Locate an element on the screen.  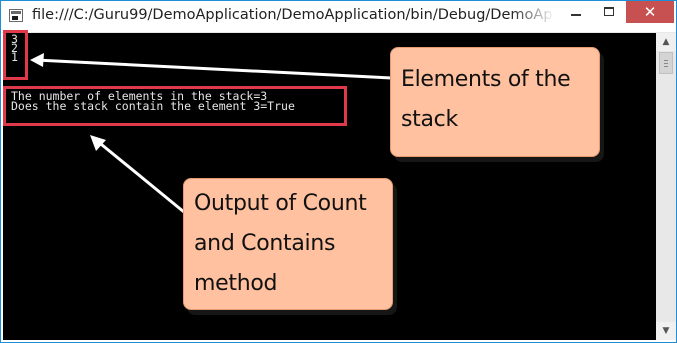
arrow-head-elements is located at coordinates (37, 60).